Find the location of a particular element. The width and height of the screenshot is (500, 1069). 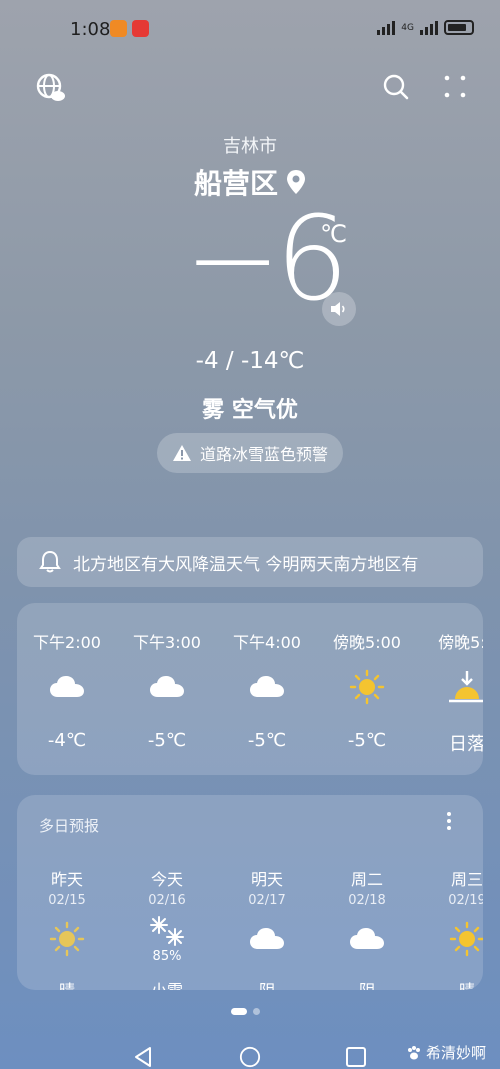

daily-item: 周二 02/18 阴 is located at coordinates (367, 892).